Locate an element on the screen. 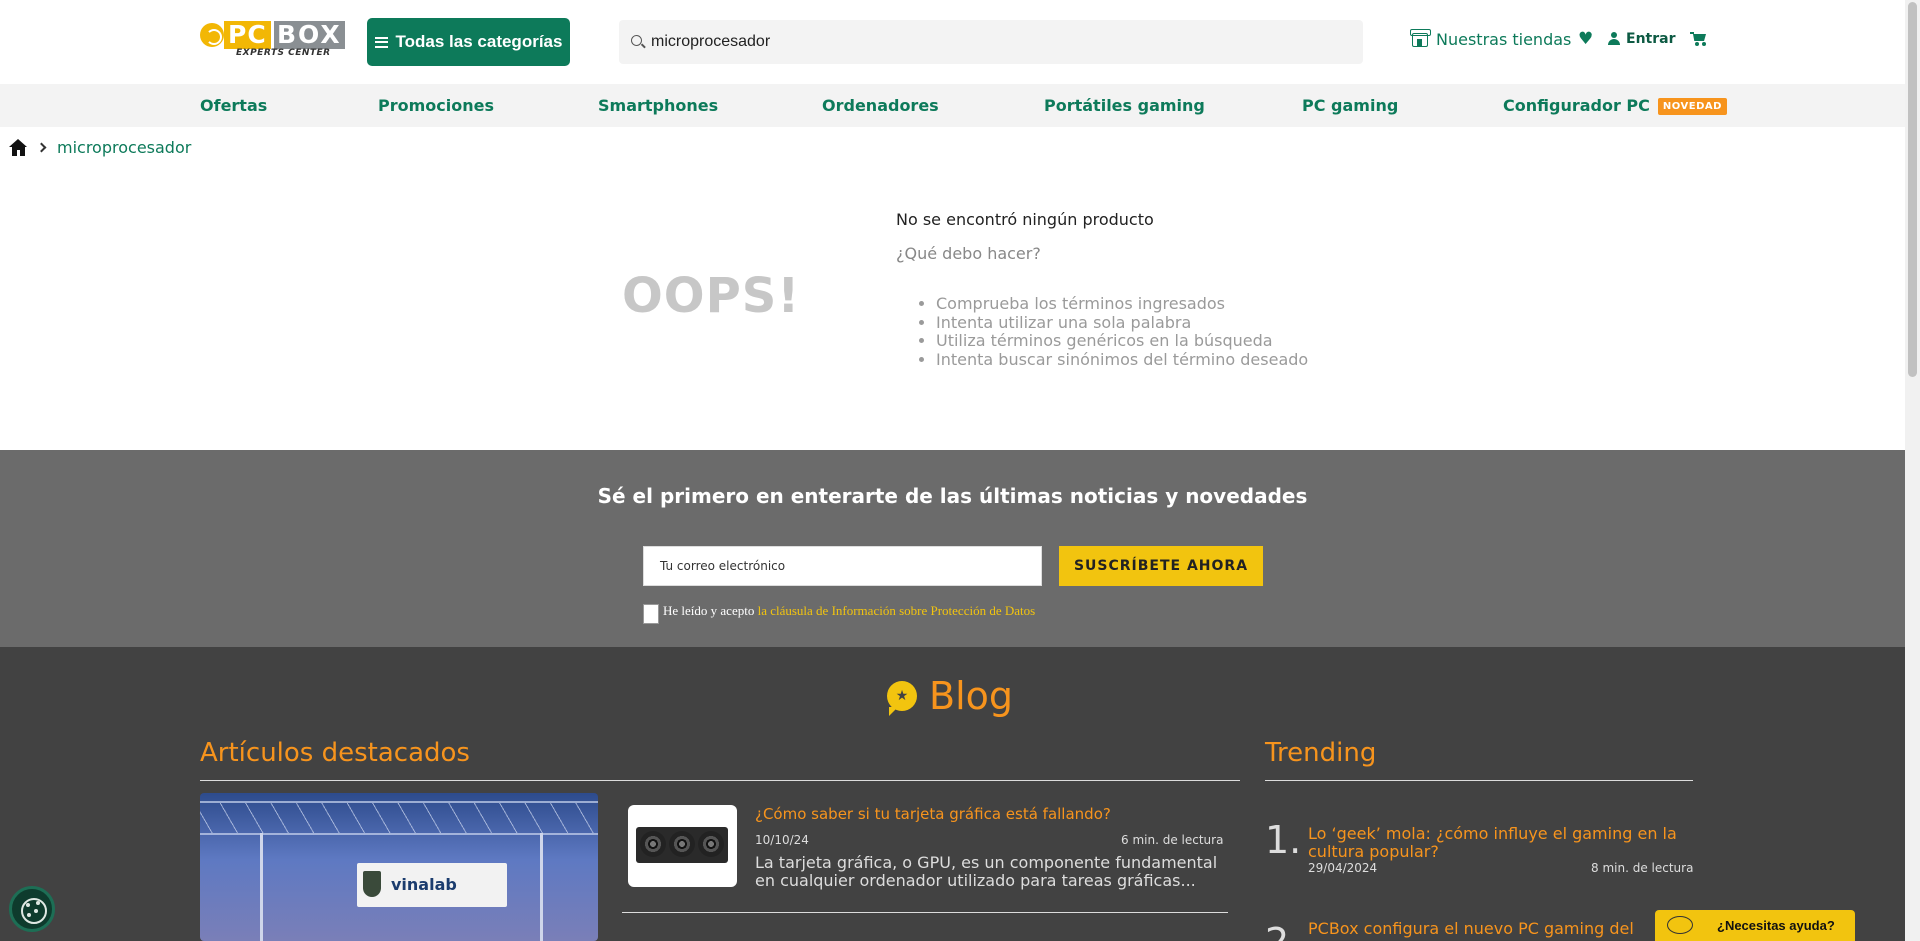 The height and width of the screenshot is (941, 1920). blog-title: Blog is located at coordinates (971, 696).